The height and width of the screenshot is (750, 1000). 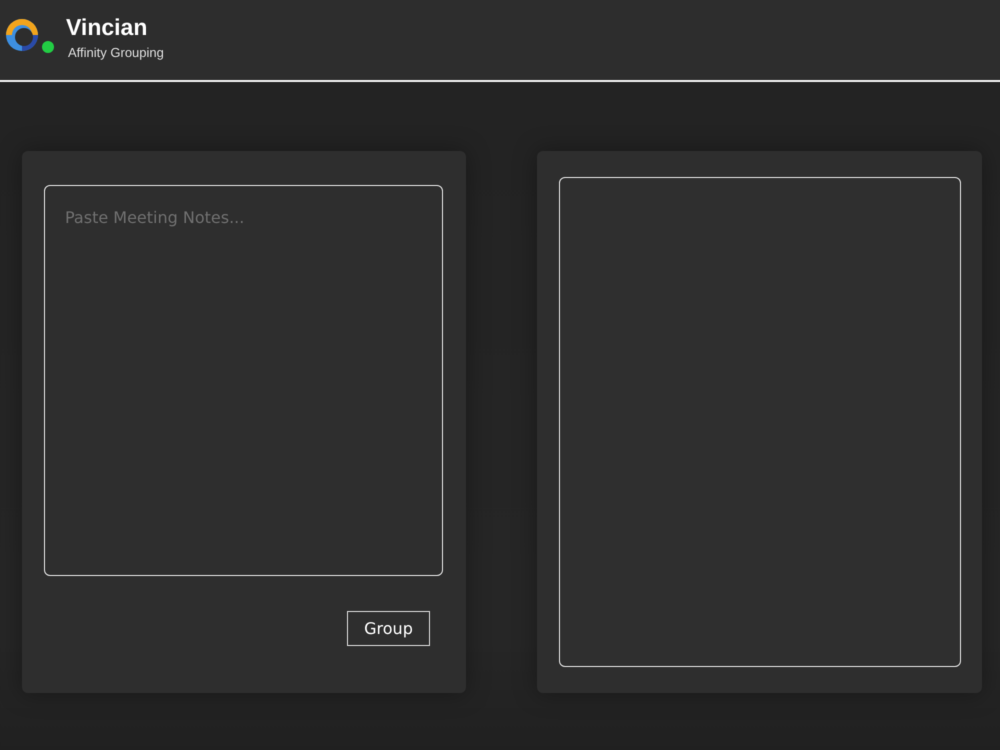 What do you see at coordinates (48, 47) in the screenshot?
I see `status-dot-icon` at bounding box center [48, 47].